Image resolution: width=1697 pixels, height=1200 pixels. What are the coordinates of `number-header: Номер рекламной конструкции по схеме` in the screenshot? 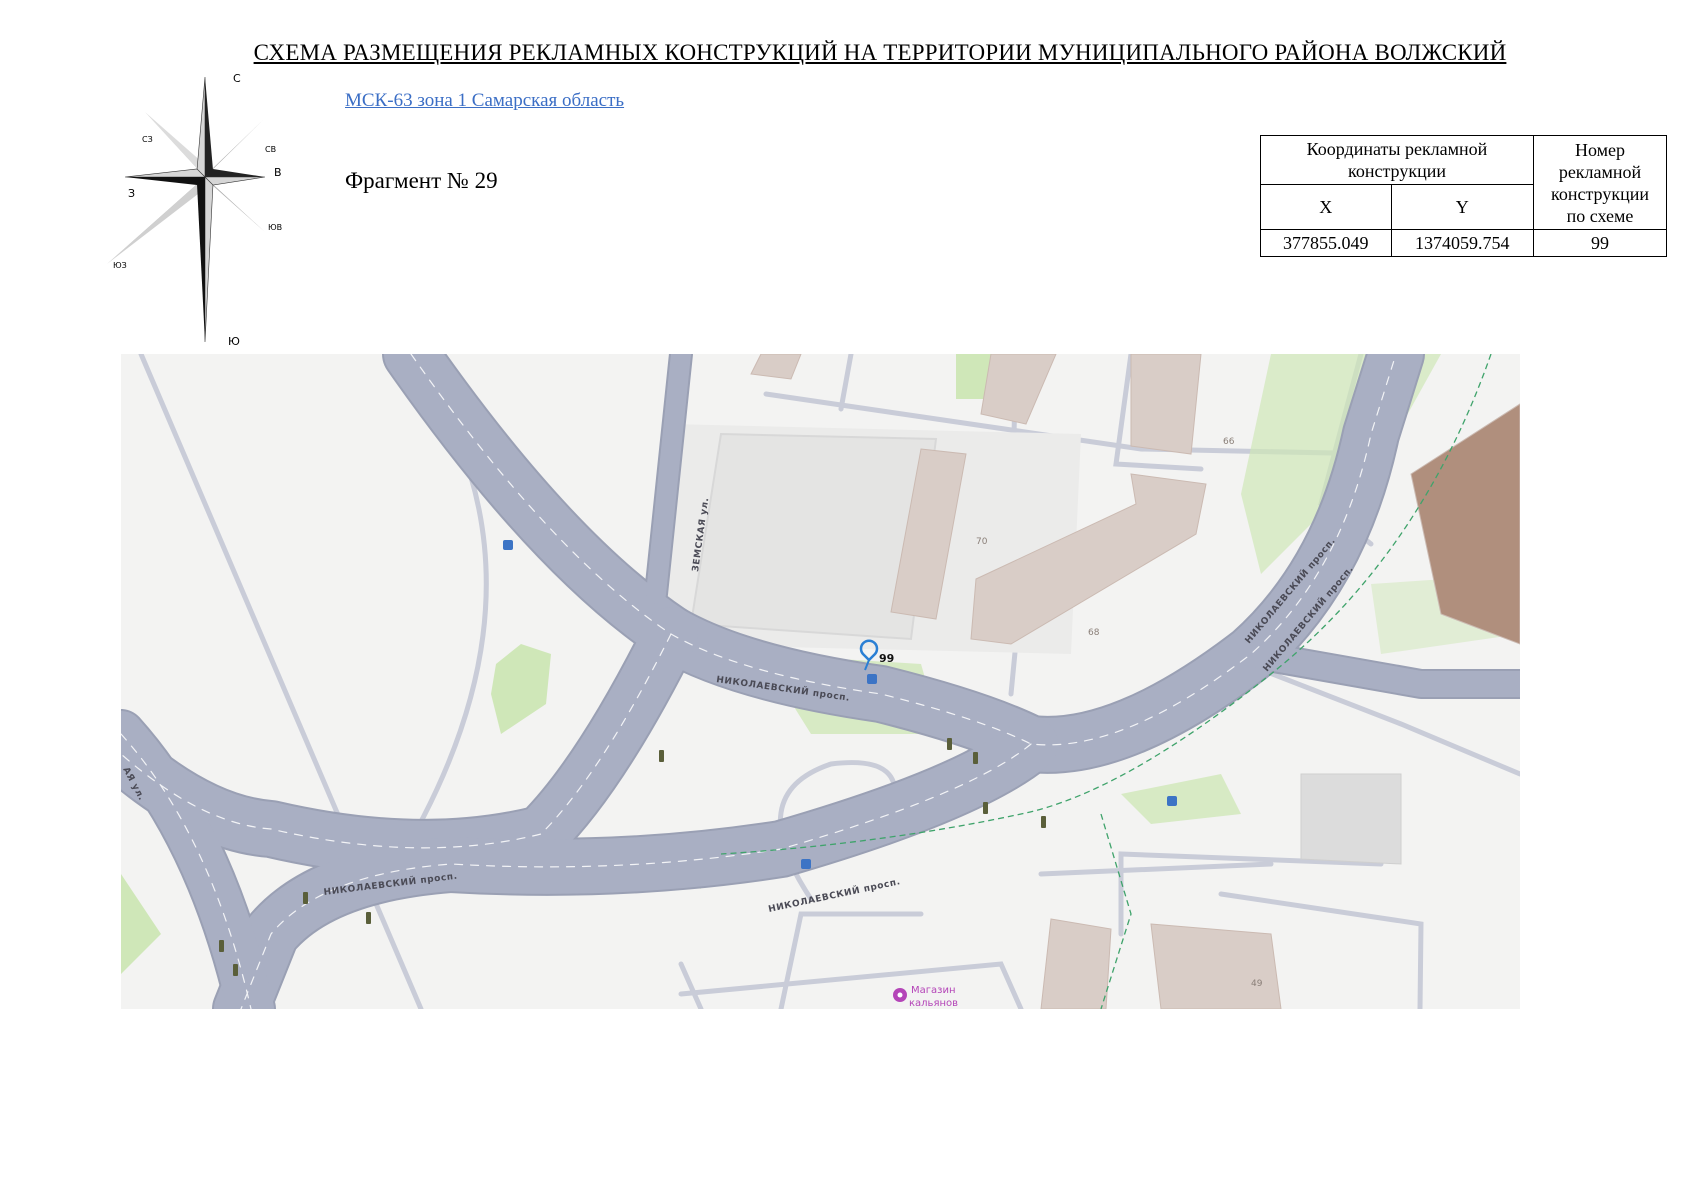 It's located at (1600, 182).